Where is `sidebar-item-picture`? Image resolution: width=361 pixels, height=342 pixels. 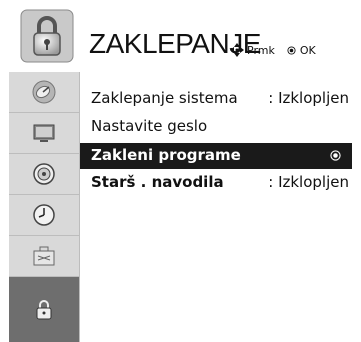
sidebar-item-picture is located at coordinates (44, 133).